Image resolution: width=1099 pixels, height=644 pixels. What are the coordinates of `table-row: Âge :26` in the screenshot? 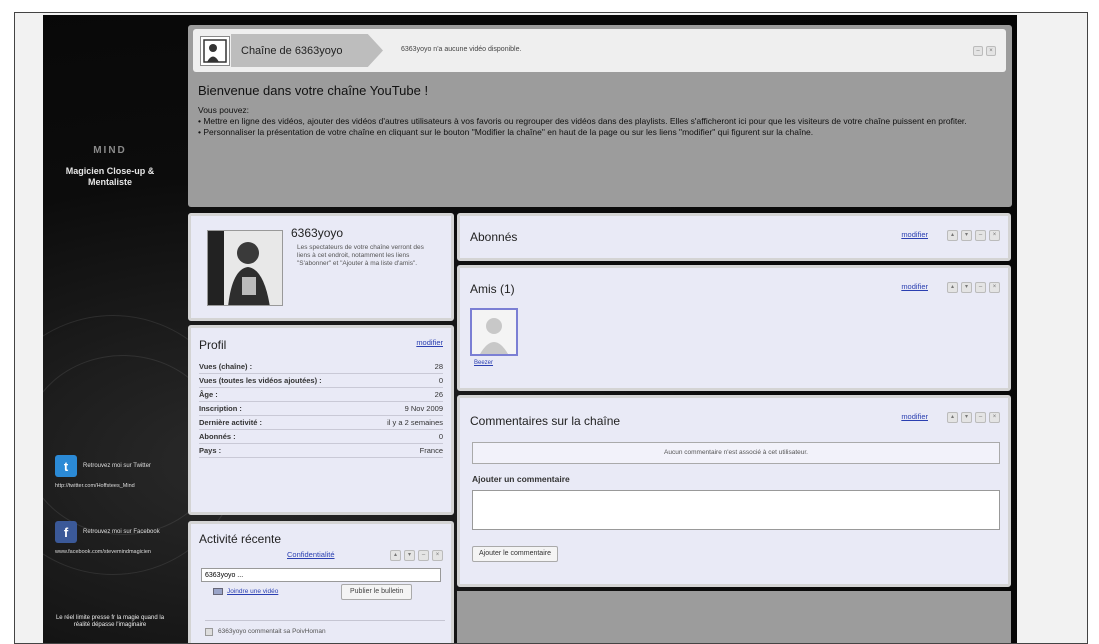 It's located at (321, 394).